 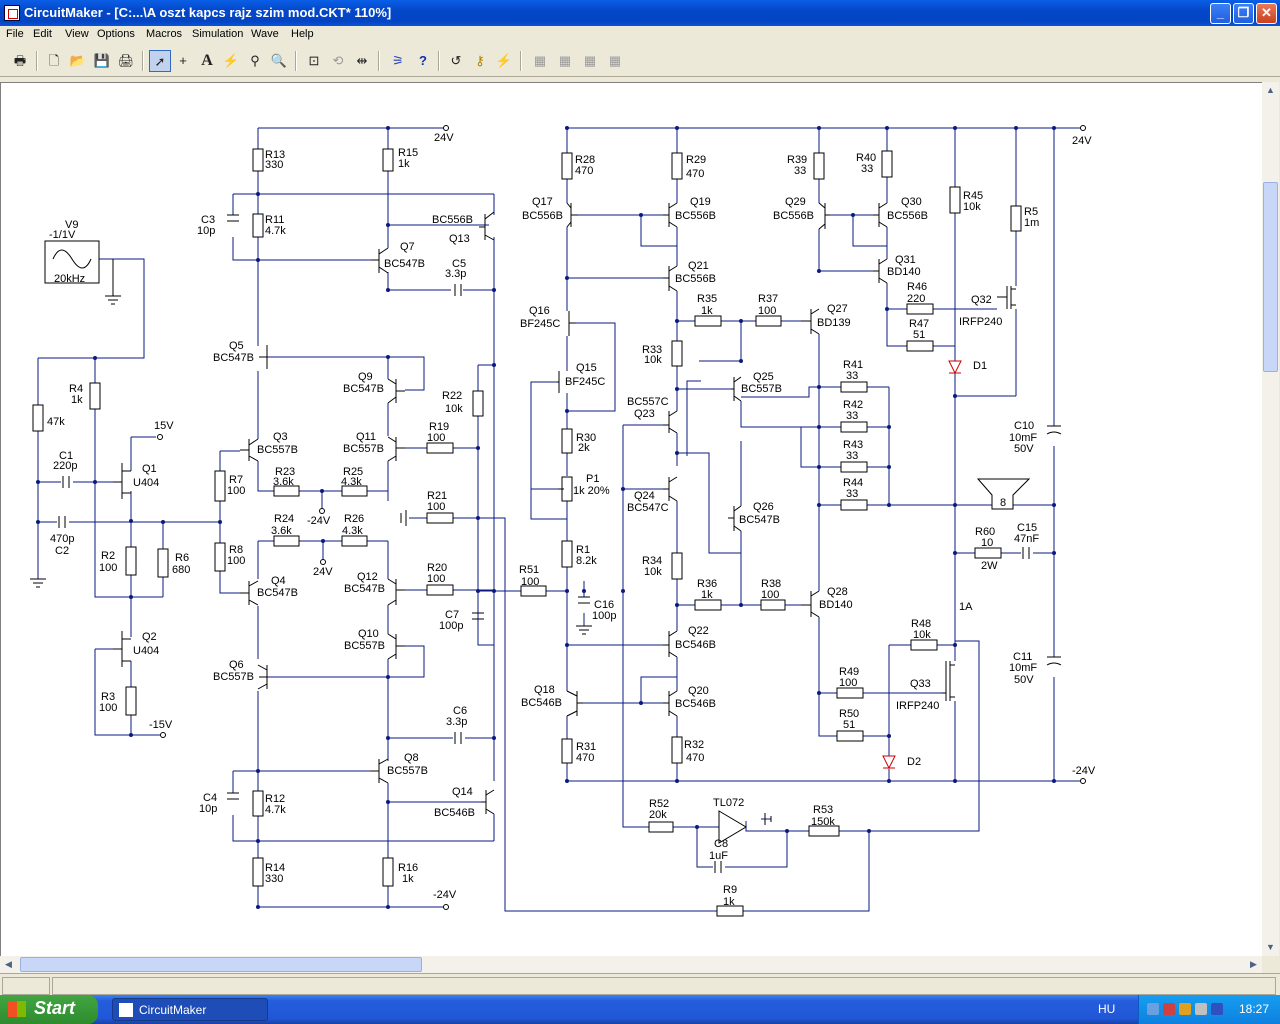 What do you see at coordinates (149, 469) in the screenshot?
I see `schematic-6-n-label: Q1` at bounding box center [149, 469].